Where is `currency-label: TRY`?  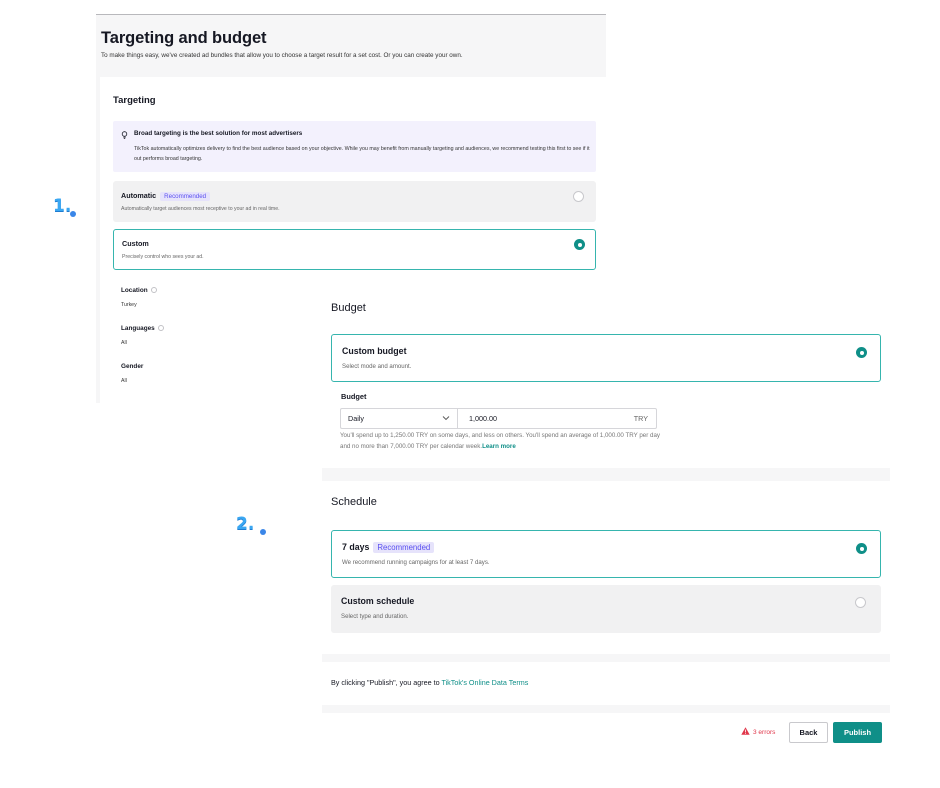
currency-label: TRY is located at coordinates (640, 418).